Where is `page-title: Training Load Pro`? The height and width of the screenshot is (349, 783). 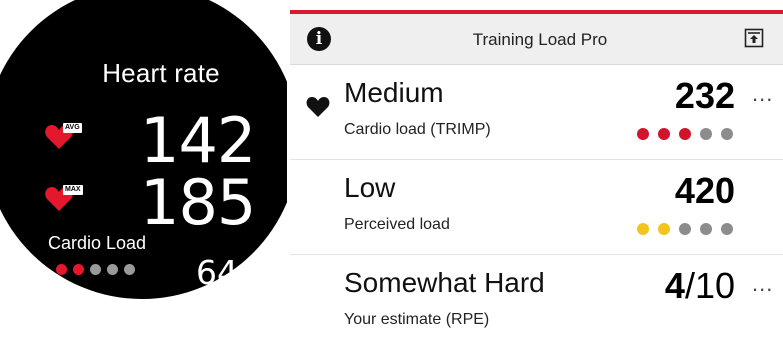 page-title: Training Load Pro is located at coordinates (540, 39).